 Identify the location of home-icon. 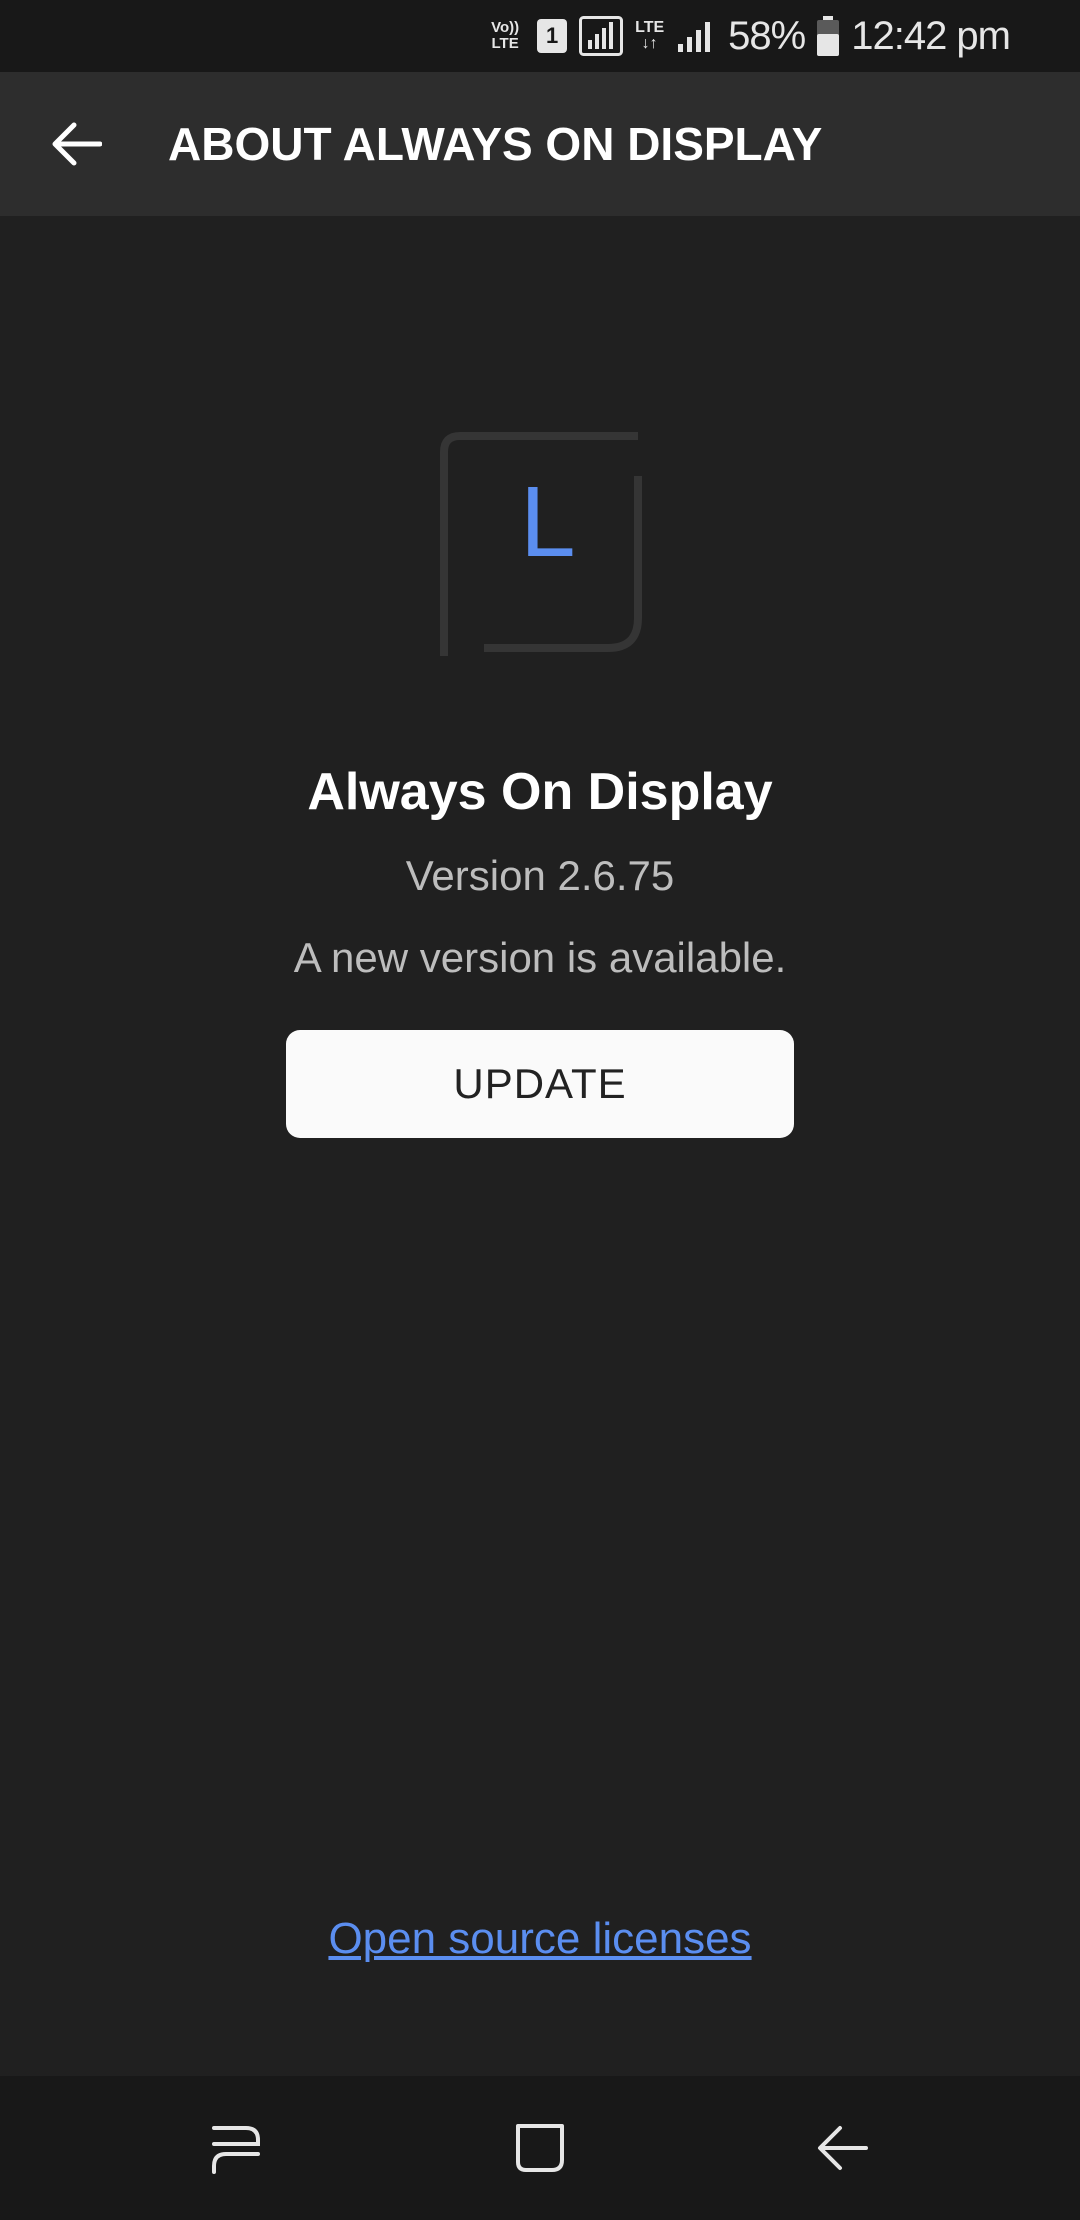
(540, 2148).